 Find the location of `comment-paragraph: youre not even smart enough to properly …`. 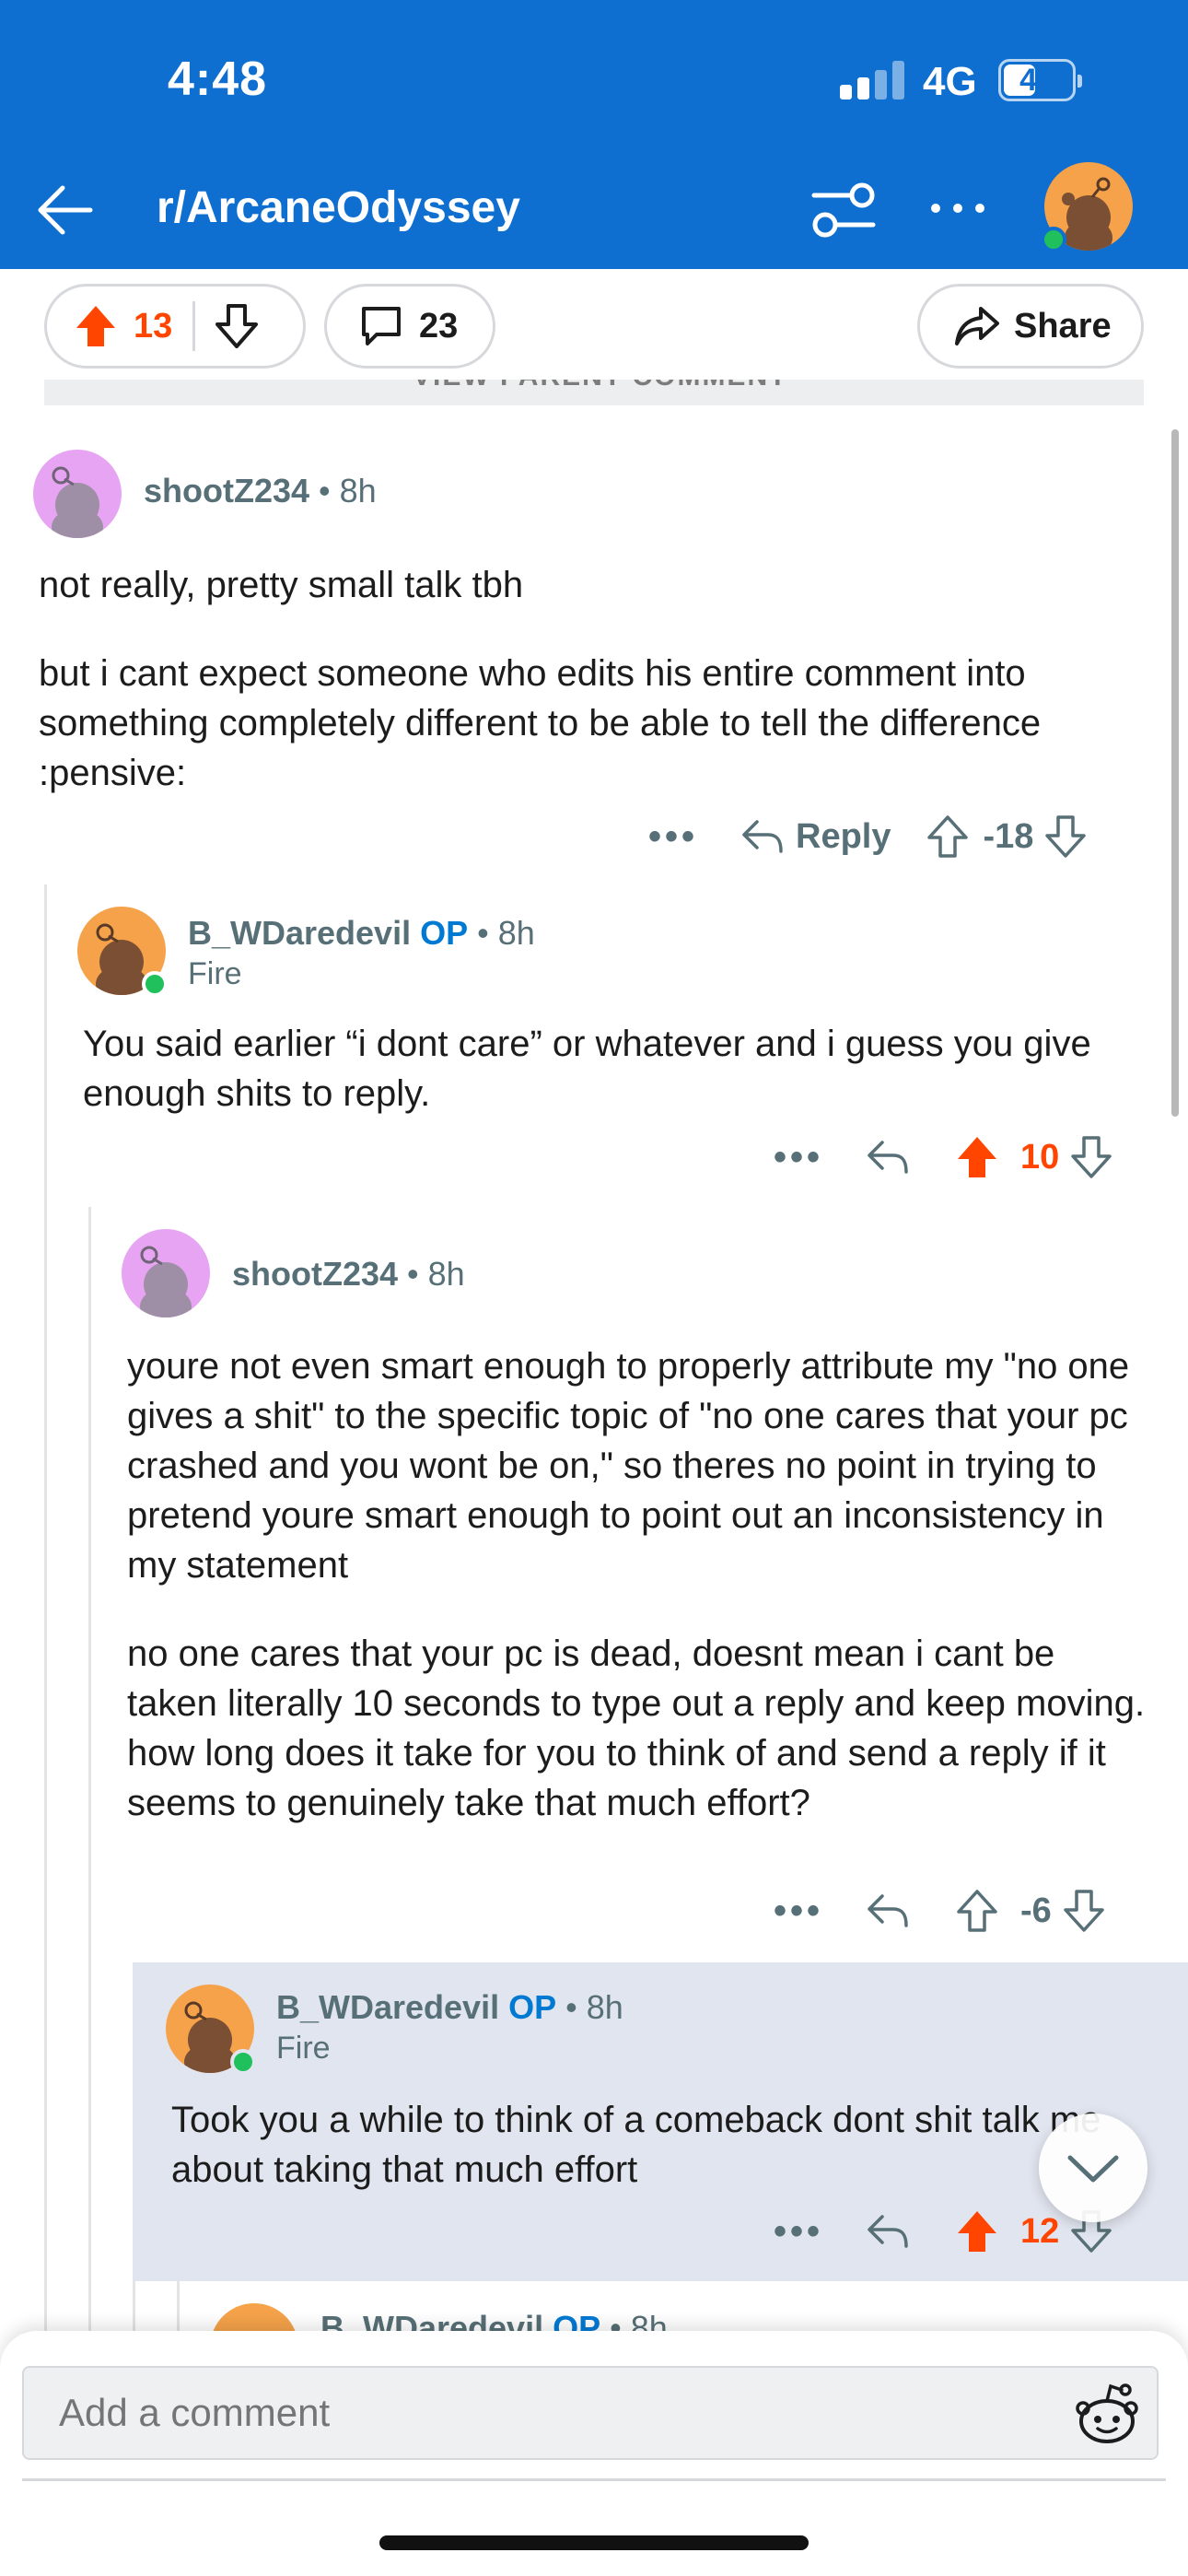

comment-paragraph: youre not even smart enough to properly … is located at coordinates (628, 1466).